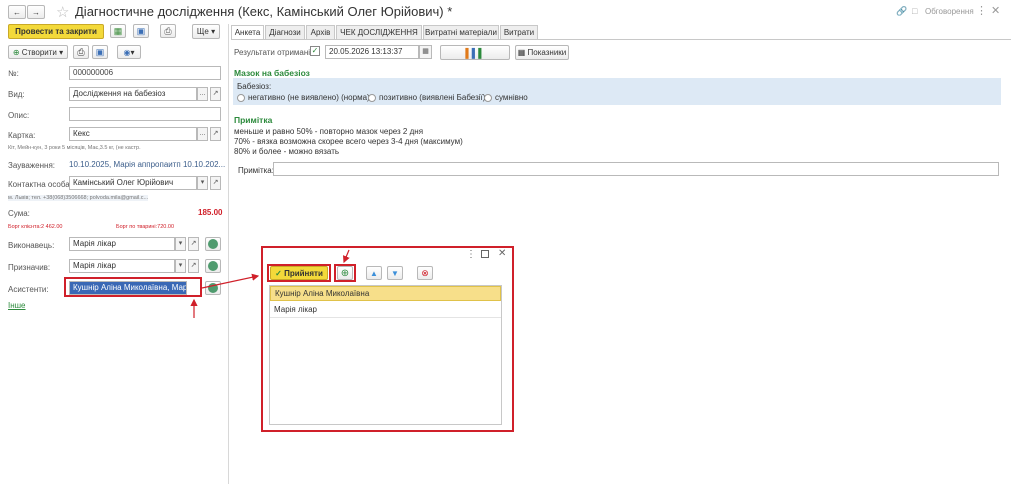 The image size is (1024, 489). What do you see at coordinates (346, 256) in the screenshot?
I see `arrow-to-add-button` at bounding box center [346, 256].